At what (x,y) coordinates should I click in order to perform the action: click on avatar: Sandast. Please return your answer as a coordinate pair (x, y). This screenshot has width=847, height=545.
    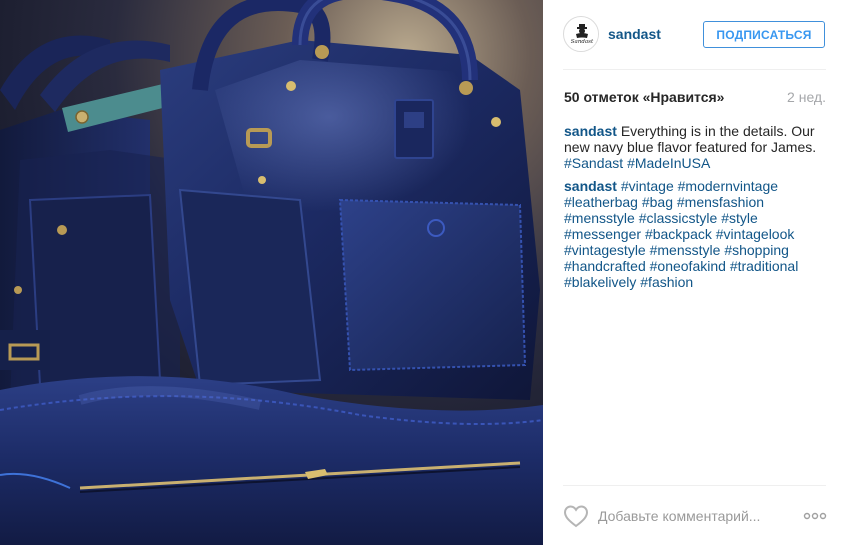
    Looking at the image, I should click on (581, 34).